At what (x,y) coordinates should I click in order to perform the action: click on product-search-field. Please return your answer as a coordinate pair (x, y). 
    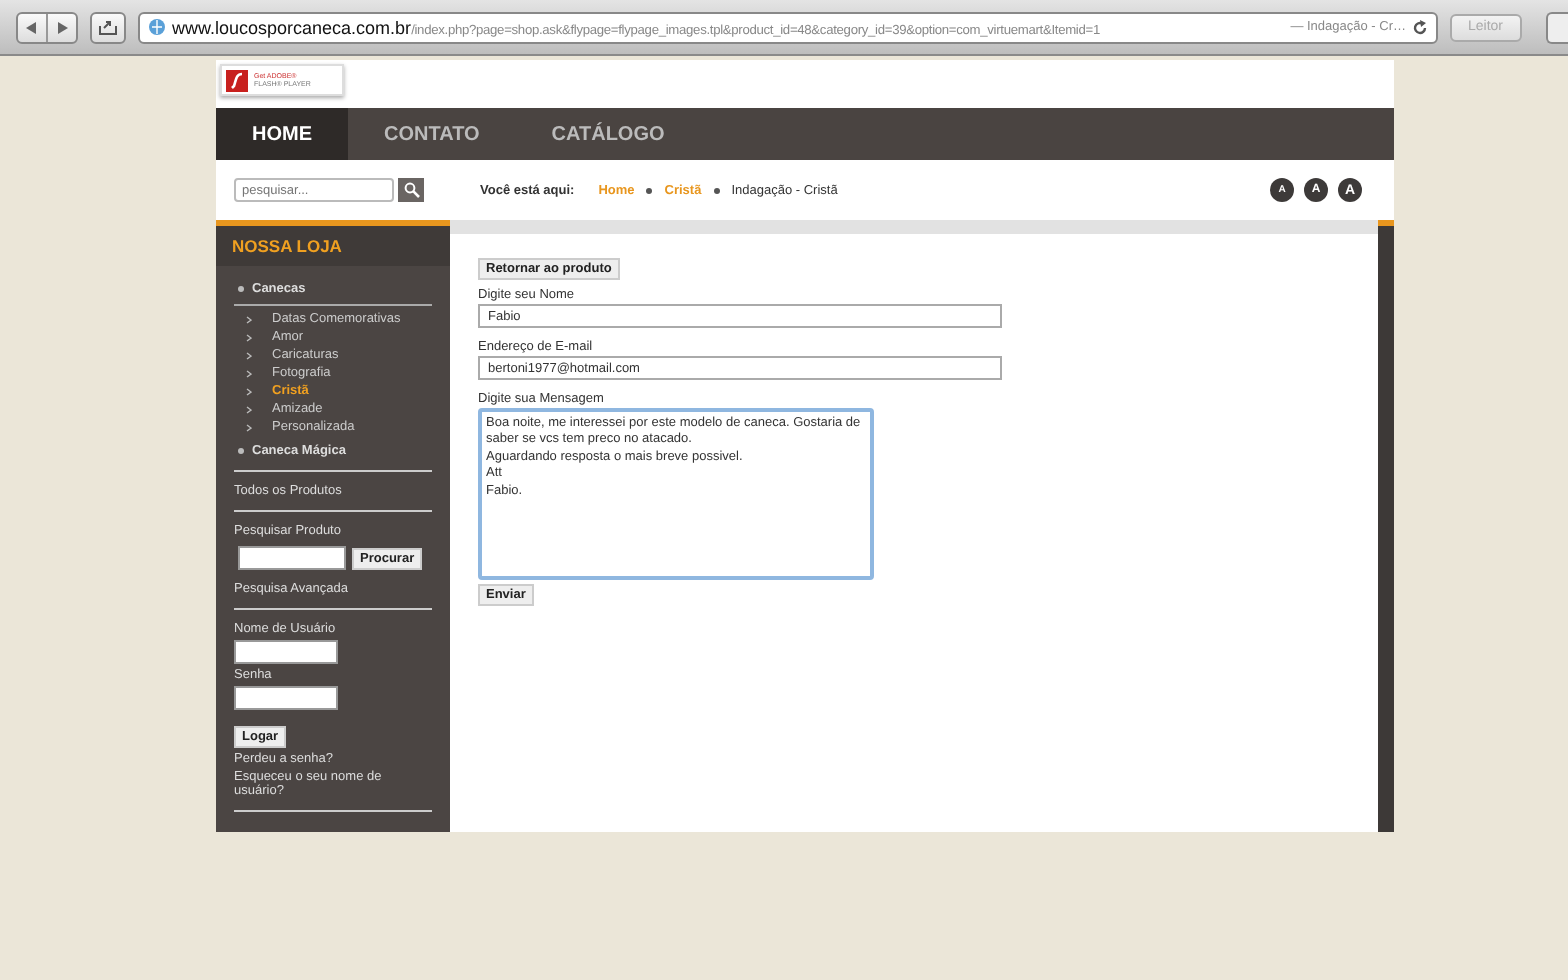
    Looking at the image, I should click on (292, 558).